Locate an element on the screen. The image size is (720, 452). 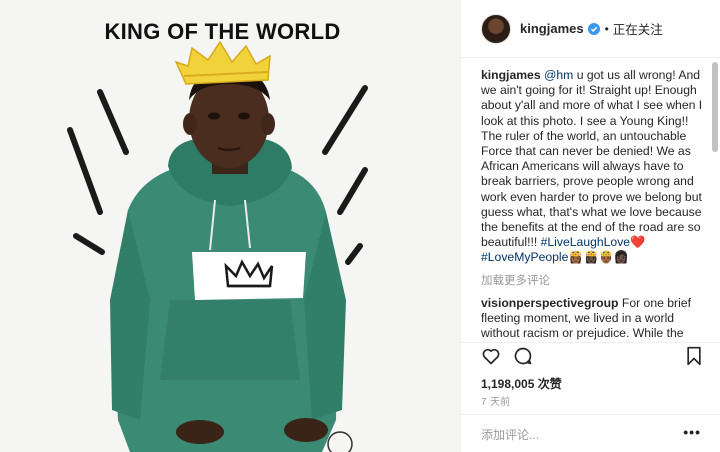
mention-link: @hm is located at coordinates (558, 75).